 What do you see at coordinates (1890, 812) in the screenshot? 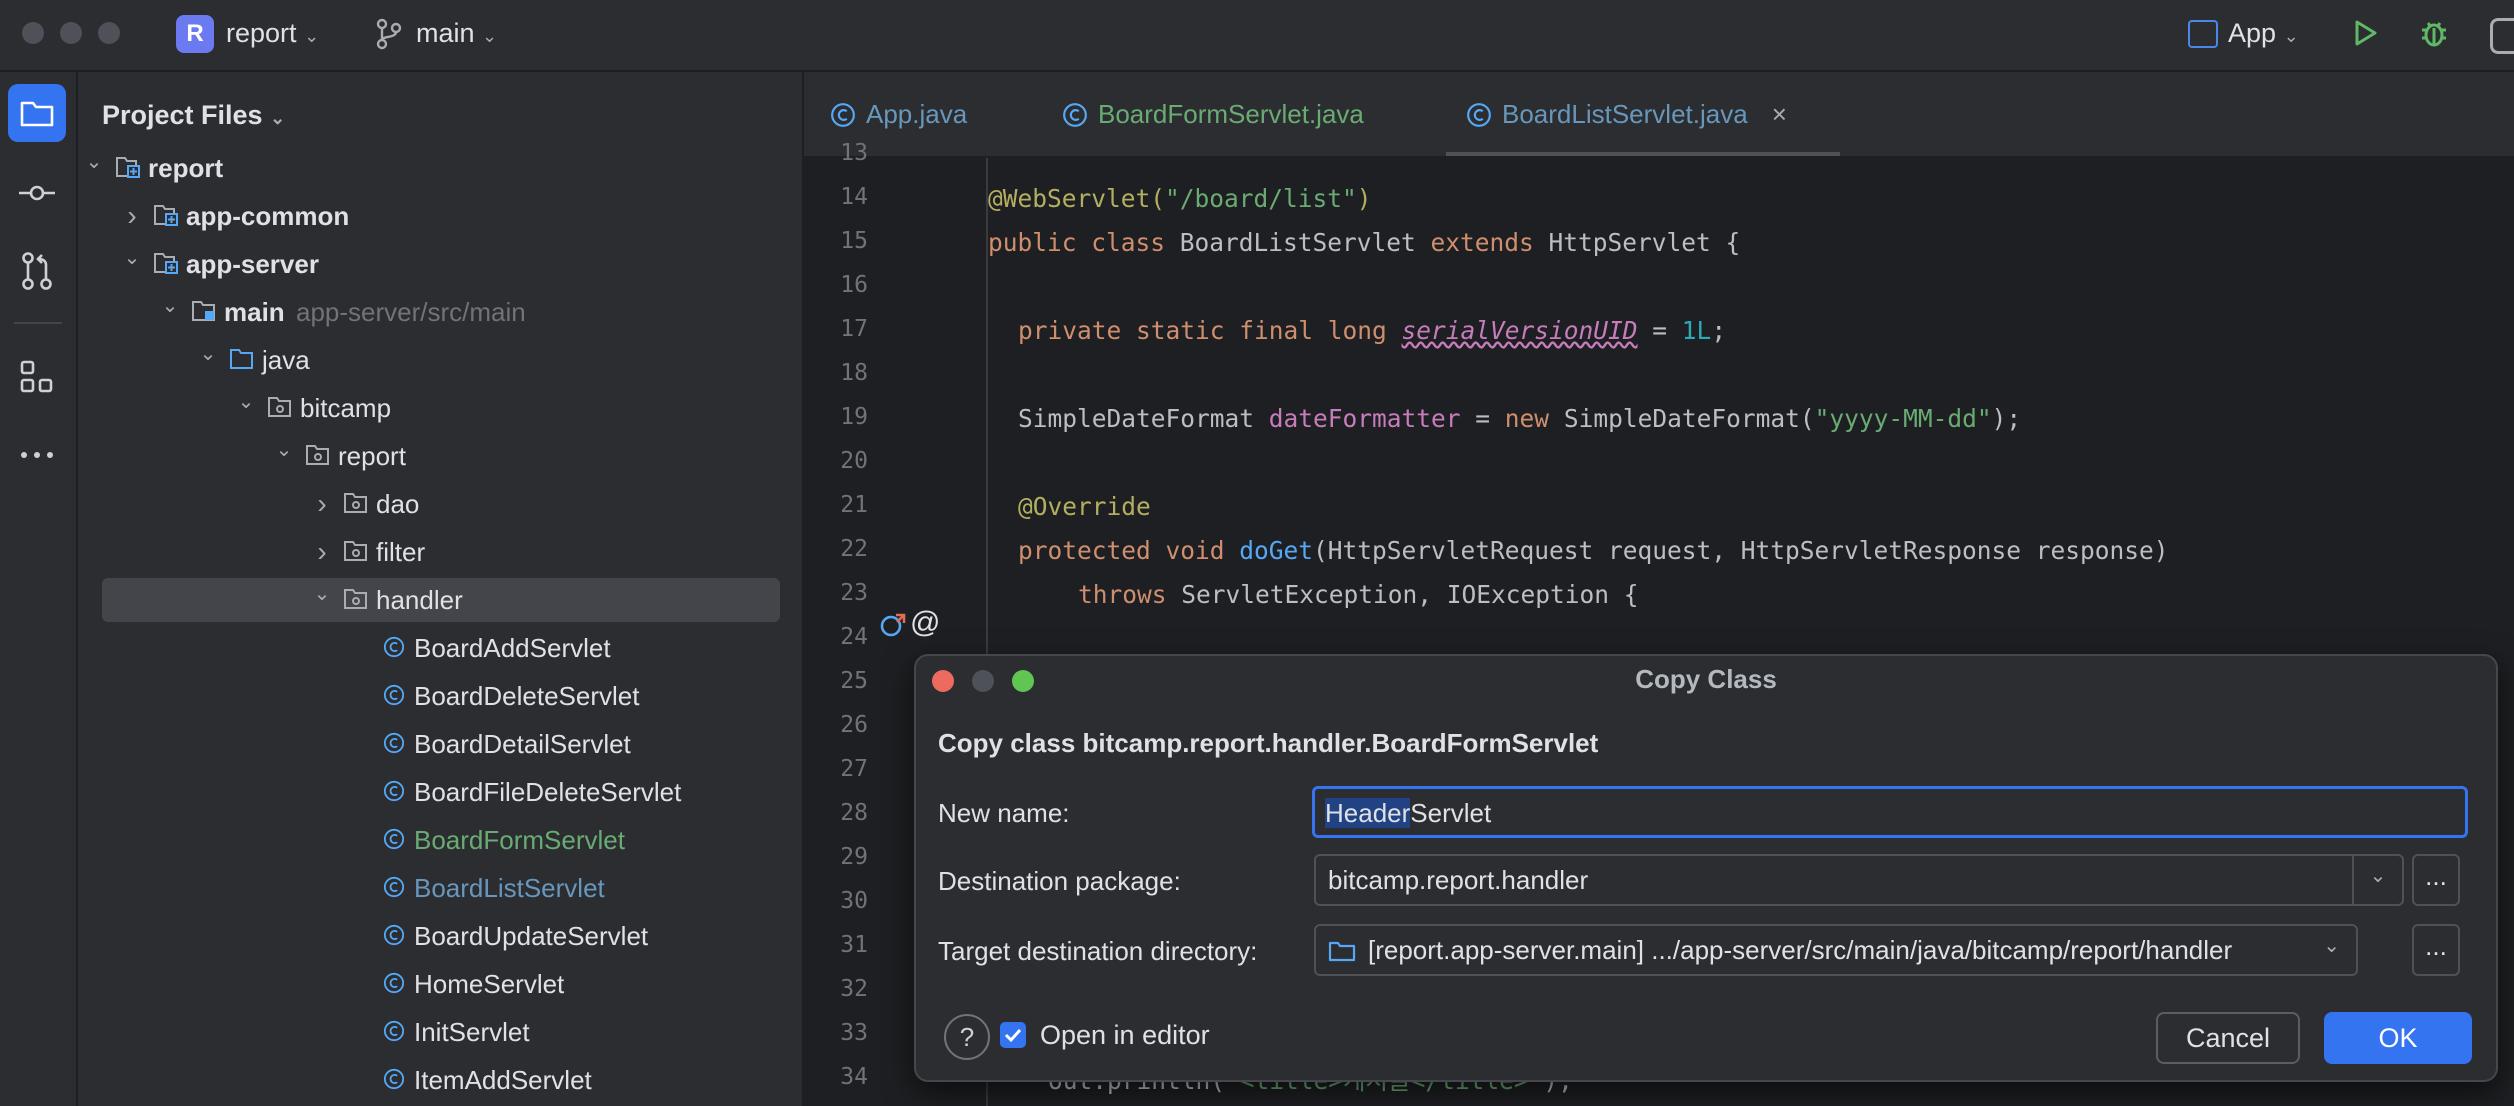
I see `new-name-input: HeaderServlet` at bounding box center [1890, 812].